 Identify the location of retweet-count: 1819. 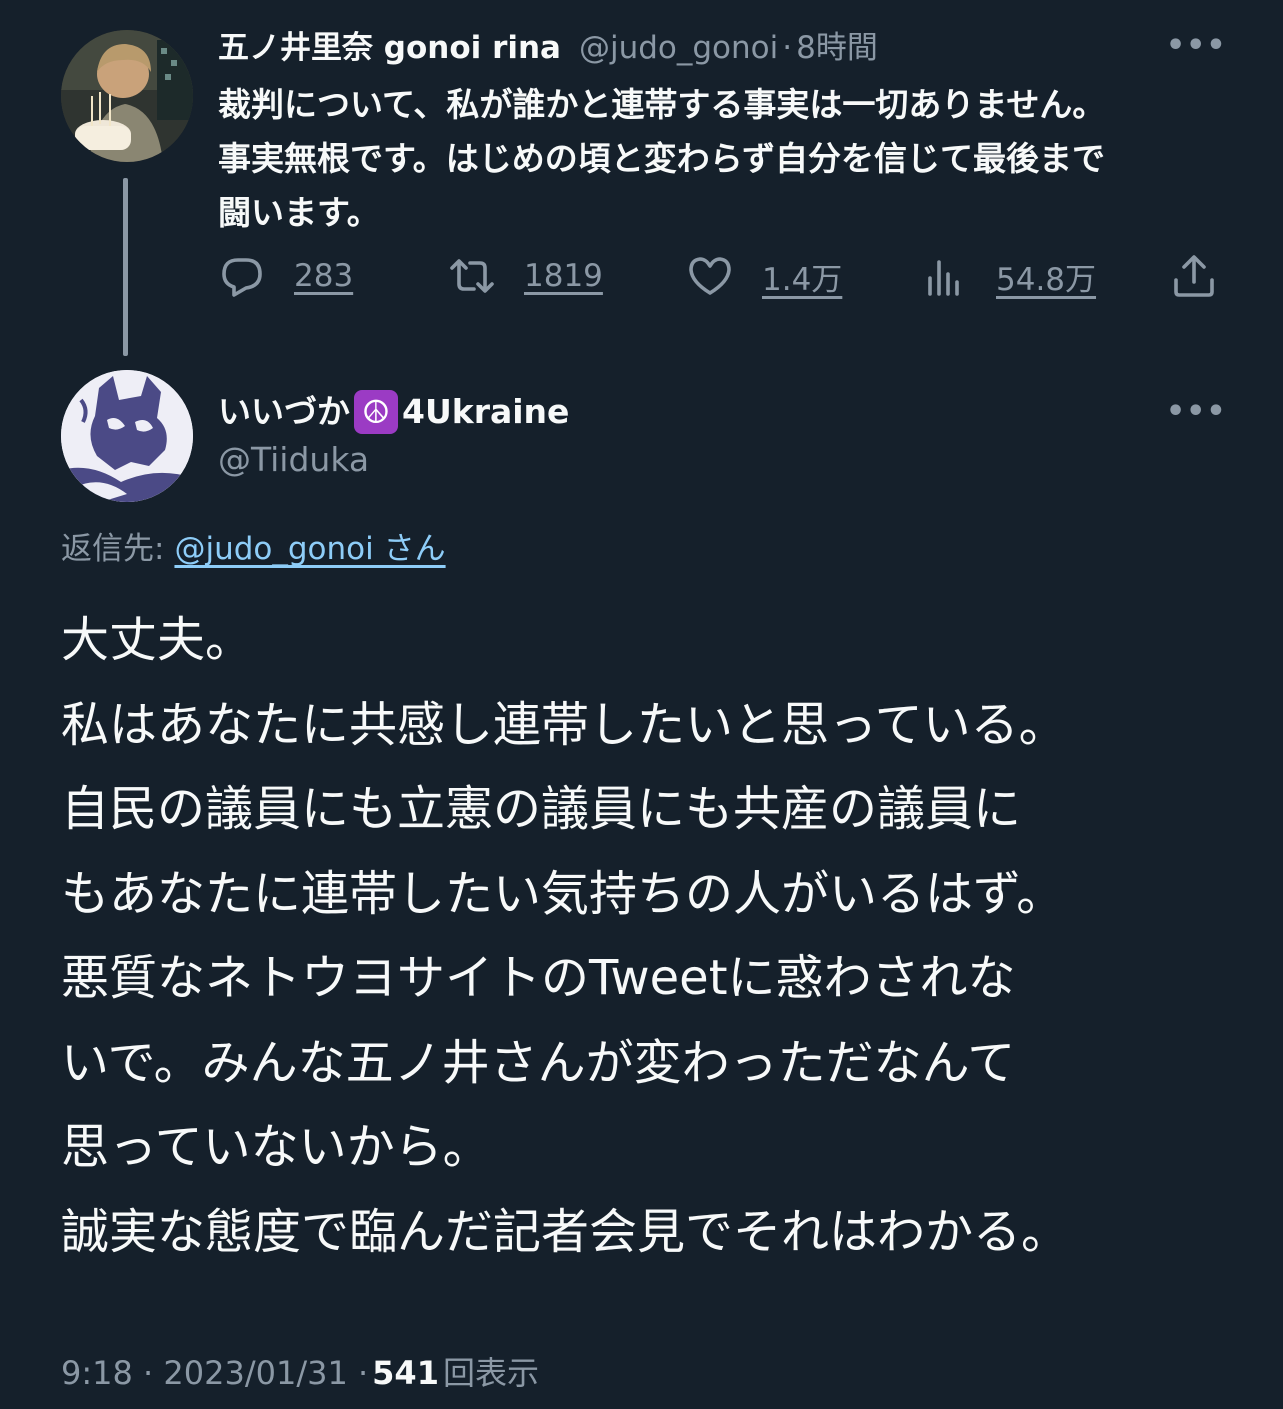
(563, 276).